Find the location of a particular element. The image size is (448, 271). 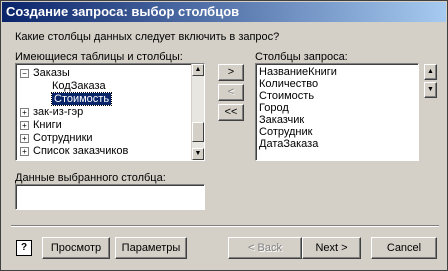

move-up-button: ▲ is located at coordinates (430, 72).